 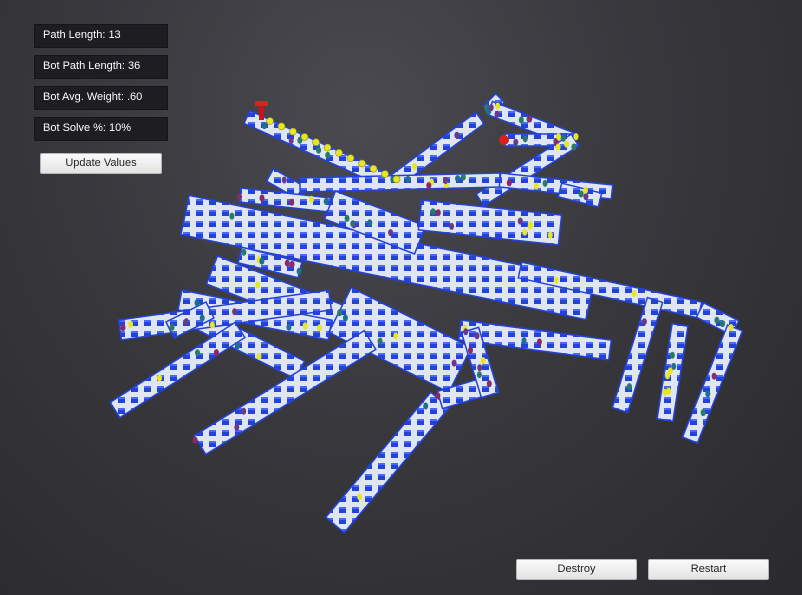 What do you see at coordinates (101, 36) in the screenshot?
I see `path-length-field: Path Length: 13` at bounding box center [101, 36].